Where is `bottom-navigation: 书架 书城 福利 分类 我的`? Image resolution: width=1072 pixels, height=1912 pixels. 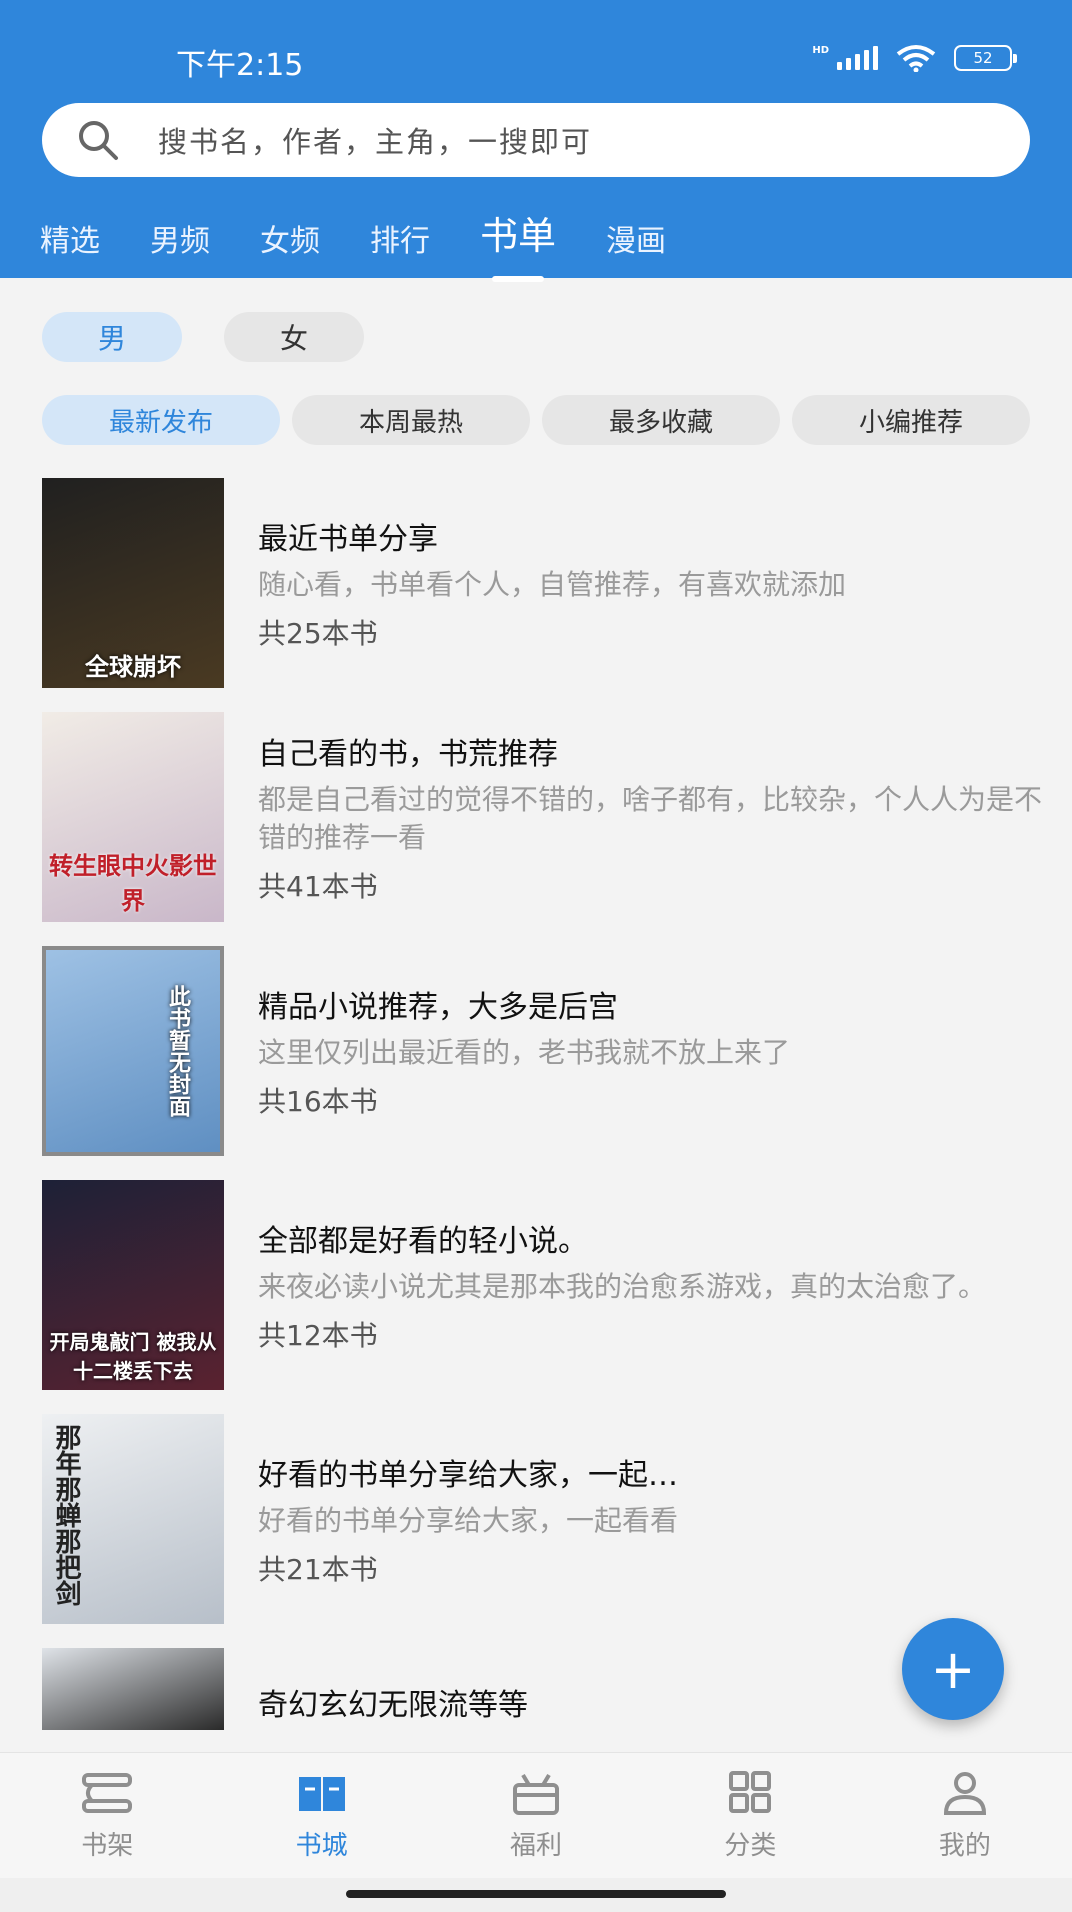
bottom-navigation: 书架 书城 福利 分类 我的 is located at coordinates (536, 1815).